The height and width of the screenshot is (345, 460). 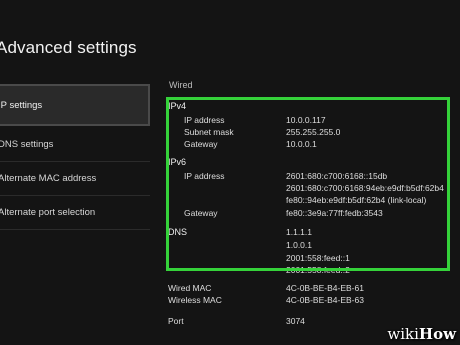 I want to click on sidebar-item-ip-settings: IP settings, so click(x=75, y=105).